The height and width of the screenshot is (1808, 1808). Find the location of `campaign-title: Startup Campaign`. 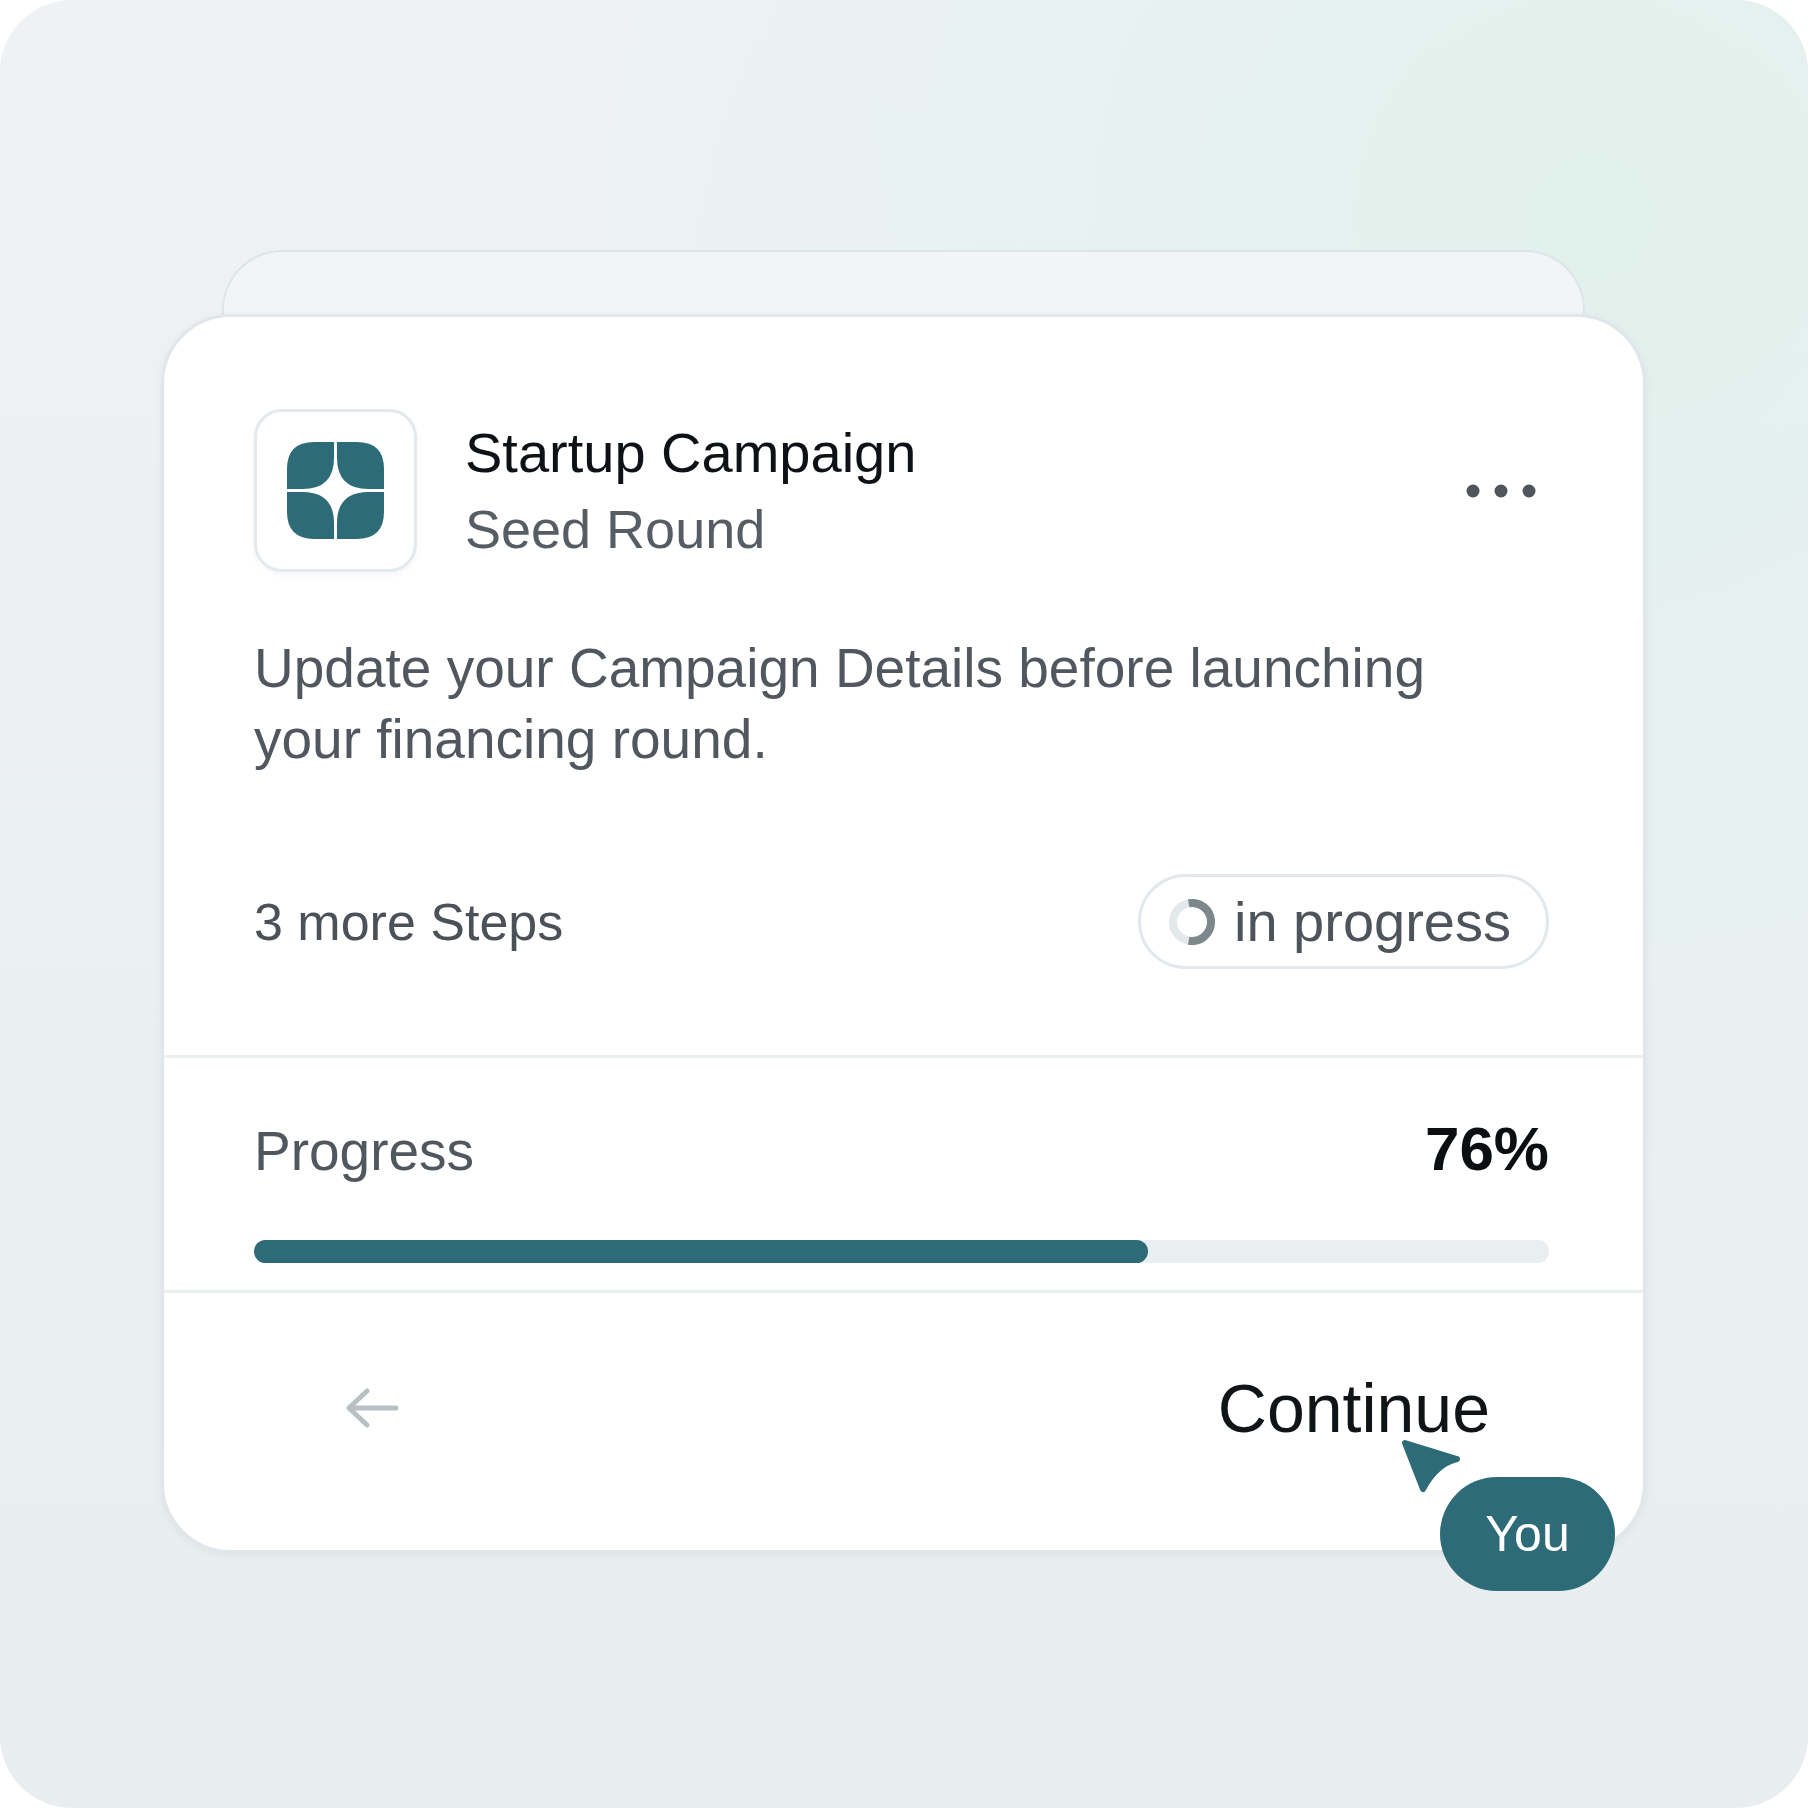

campaign-title: Startup Campaign is located at coordinates (691, 452).